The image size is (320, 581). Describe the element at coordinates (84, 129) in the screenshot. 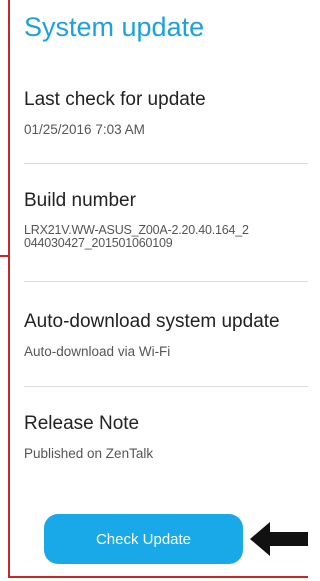

I see `setting-summary: 01/25/2016 7:03 AM` at that location.